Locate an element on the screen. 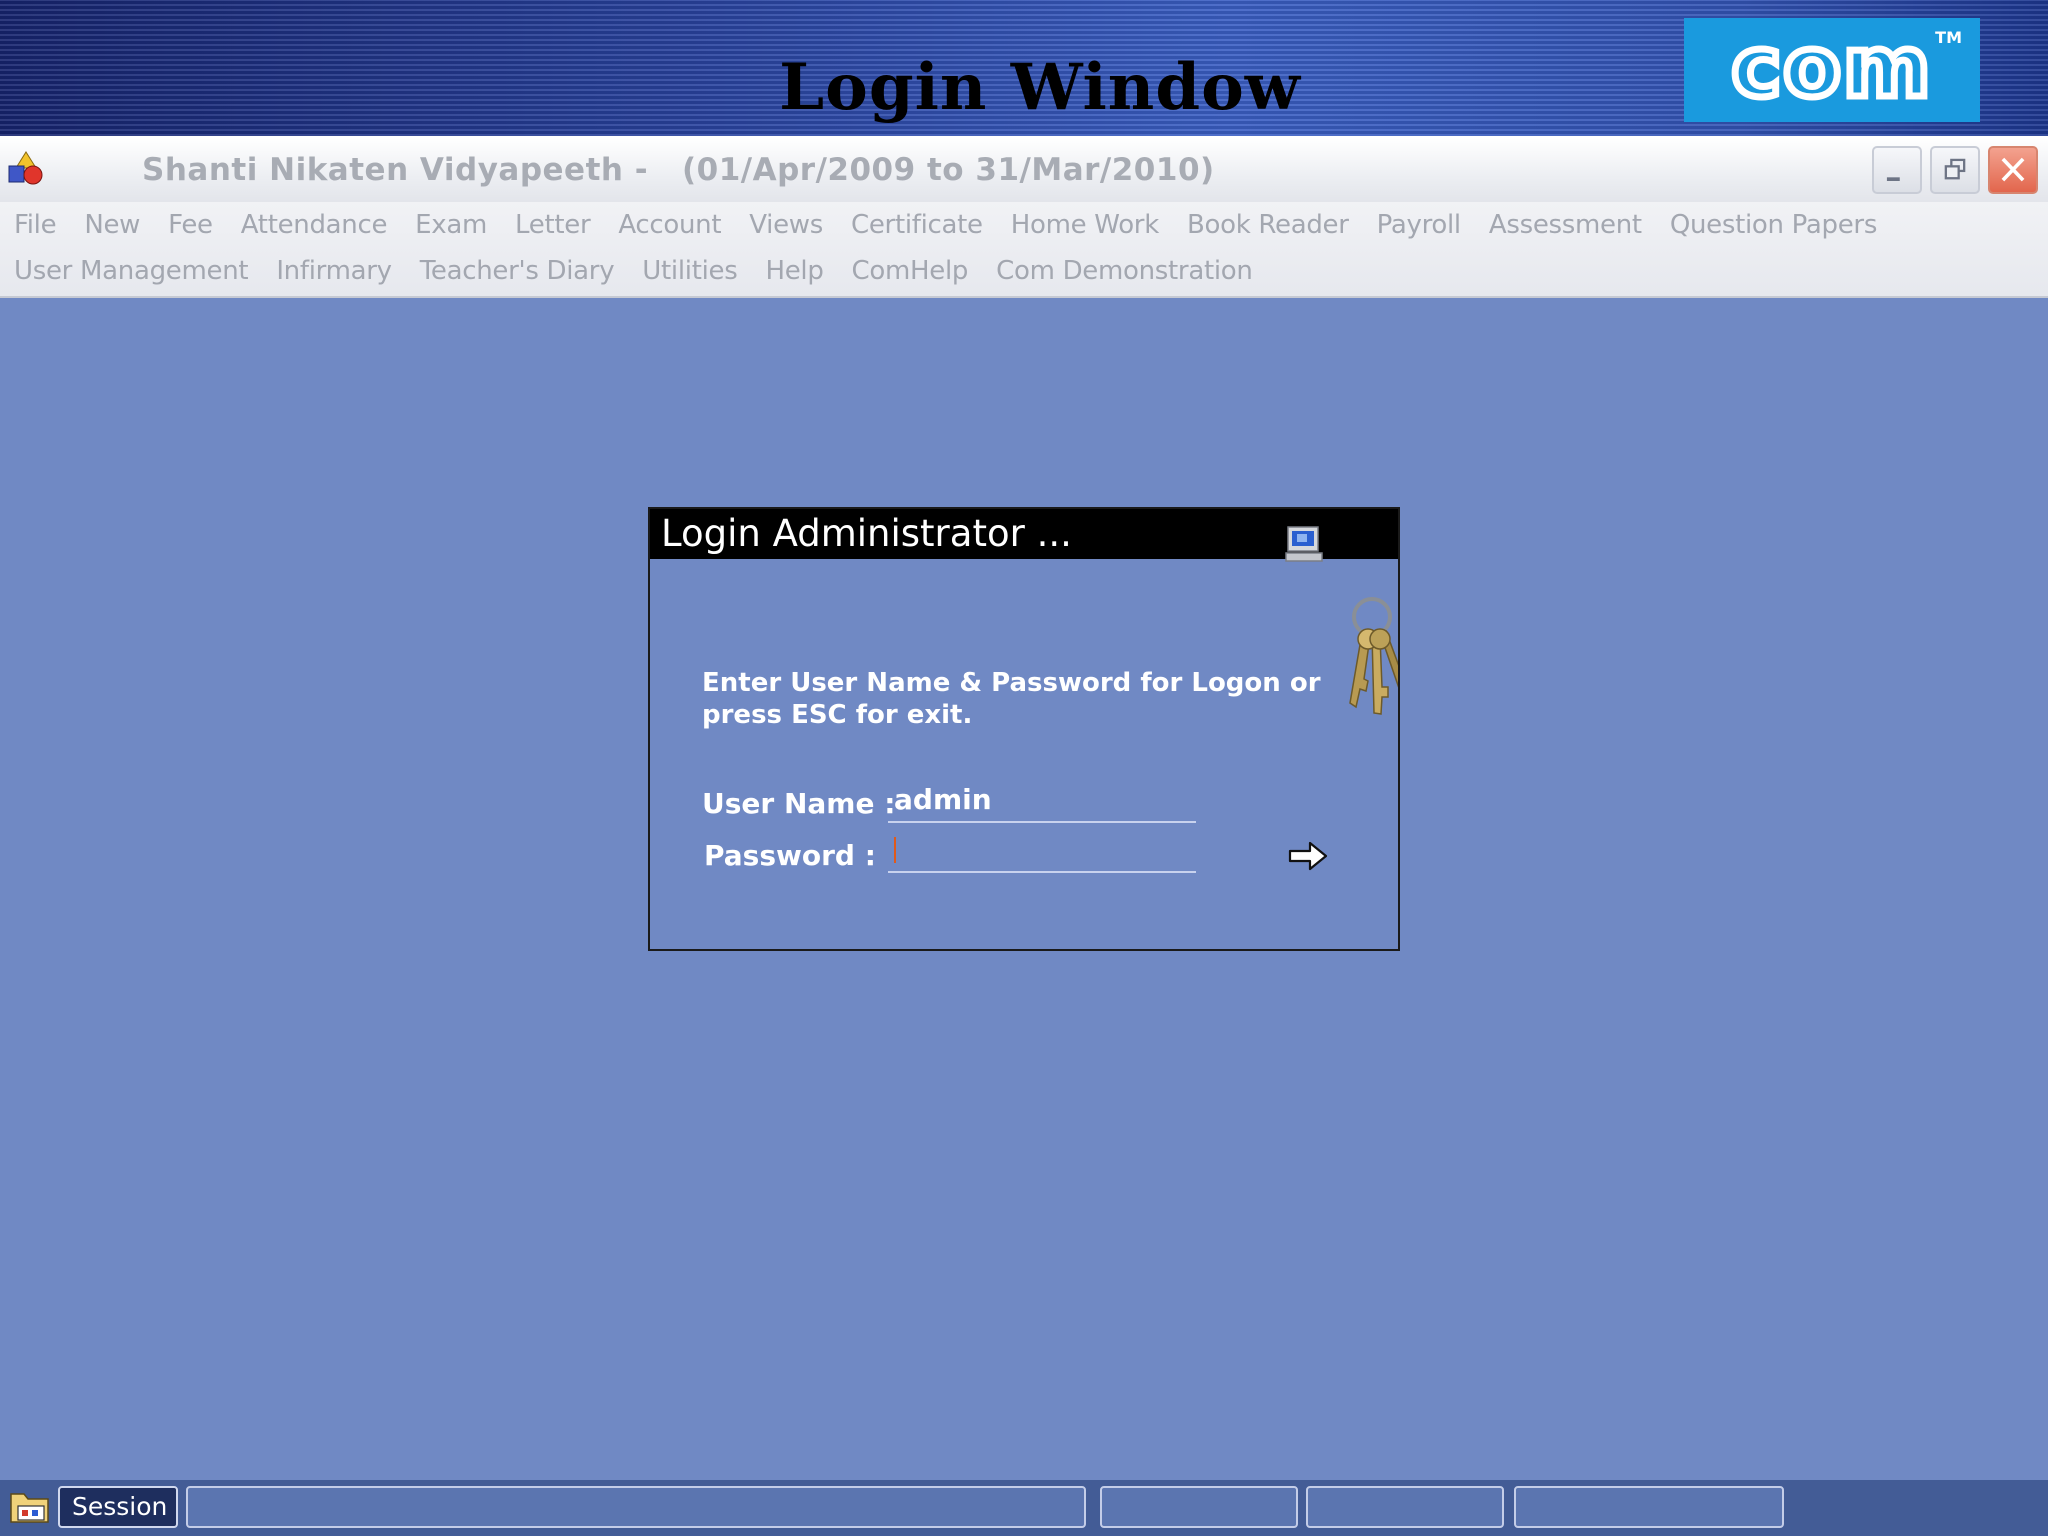  menu-file: File is located at coordinates (35, 227).